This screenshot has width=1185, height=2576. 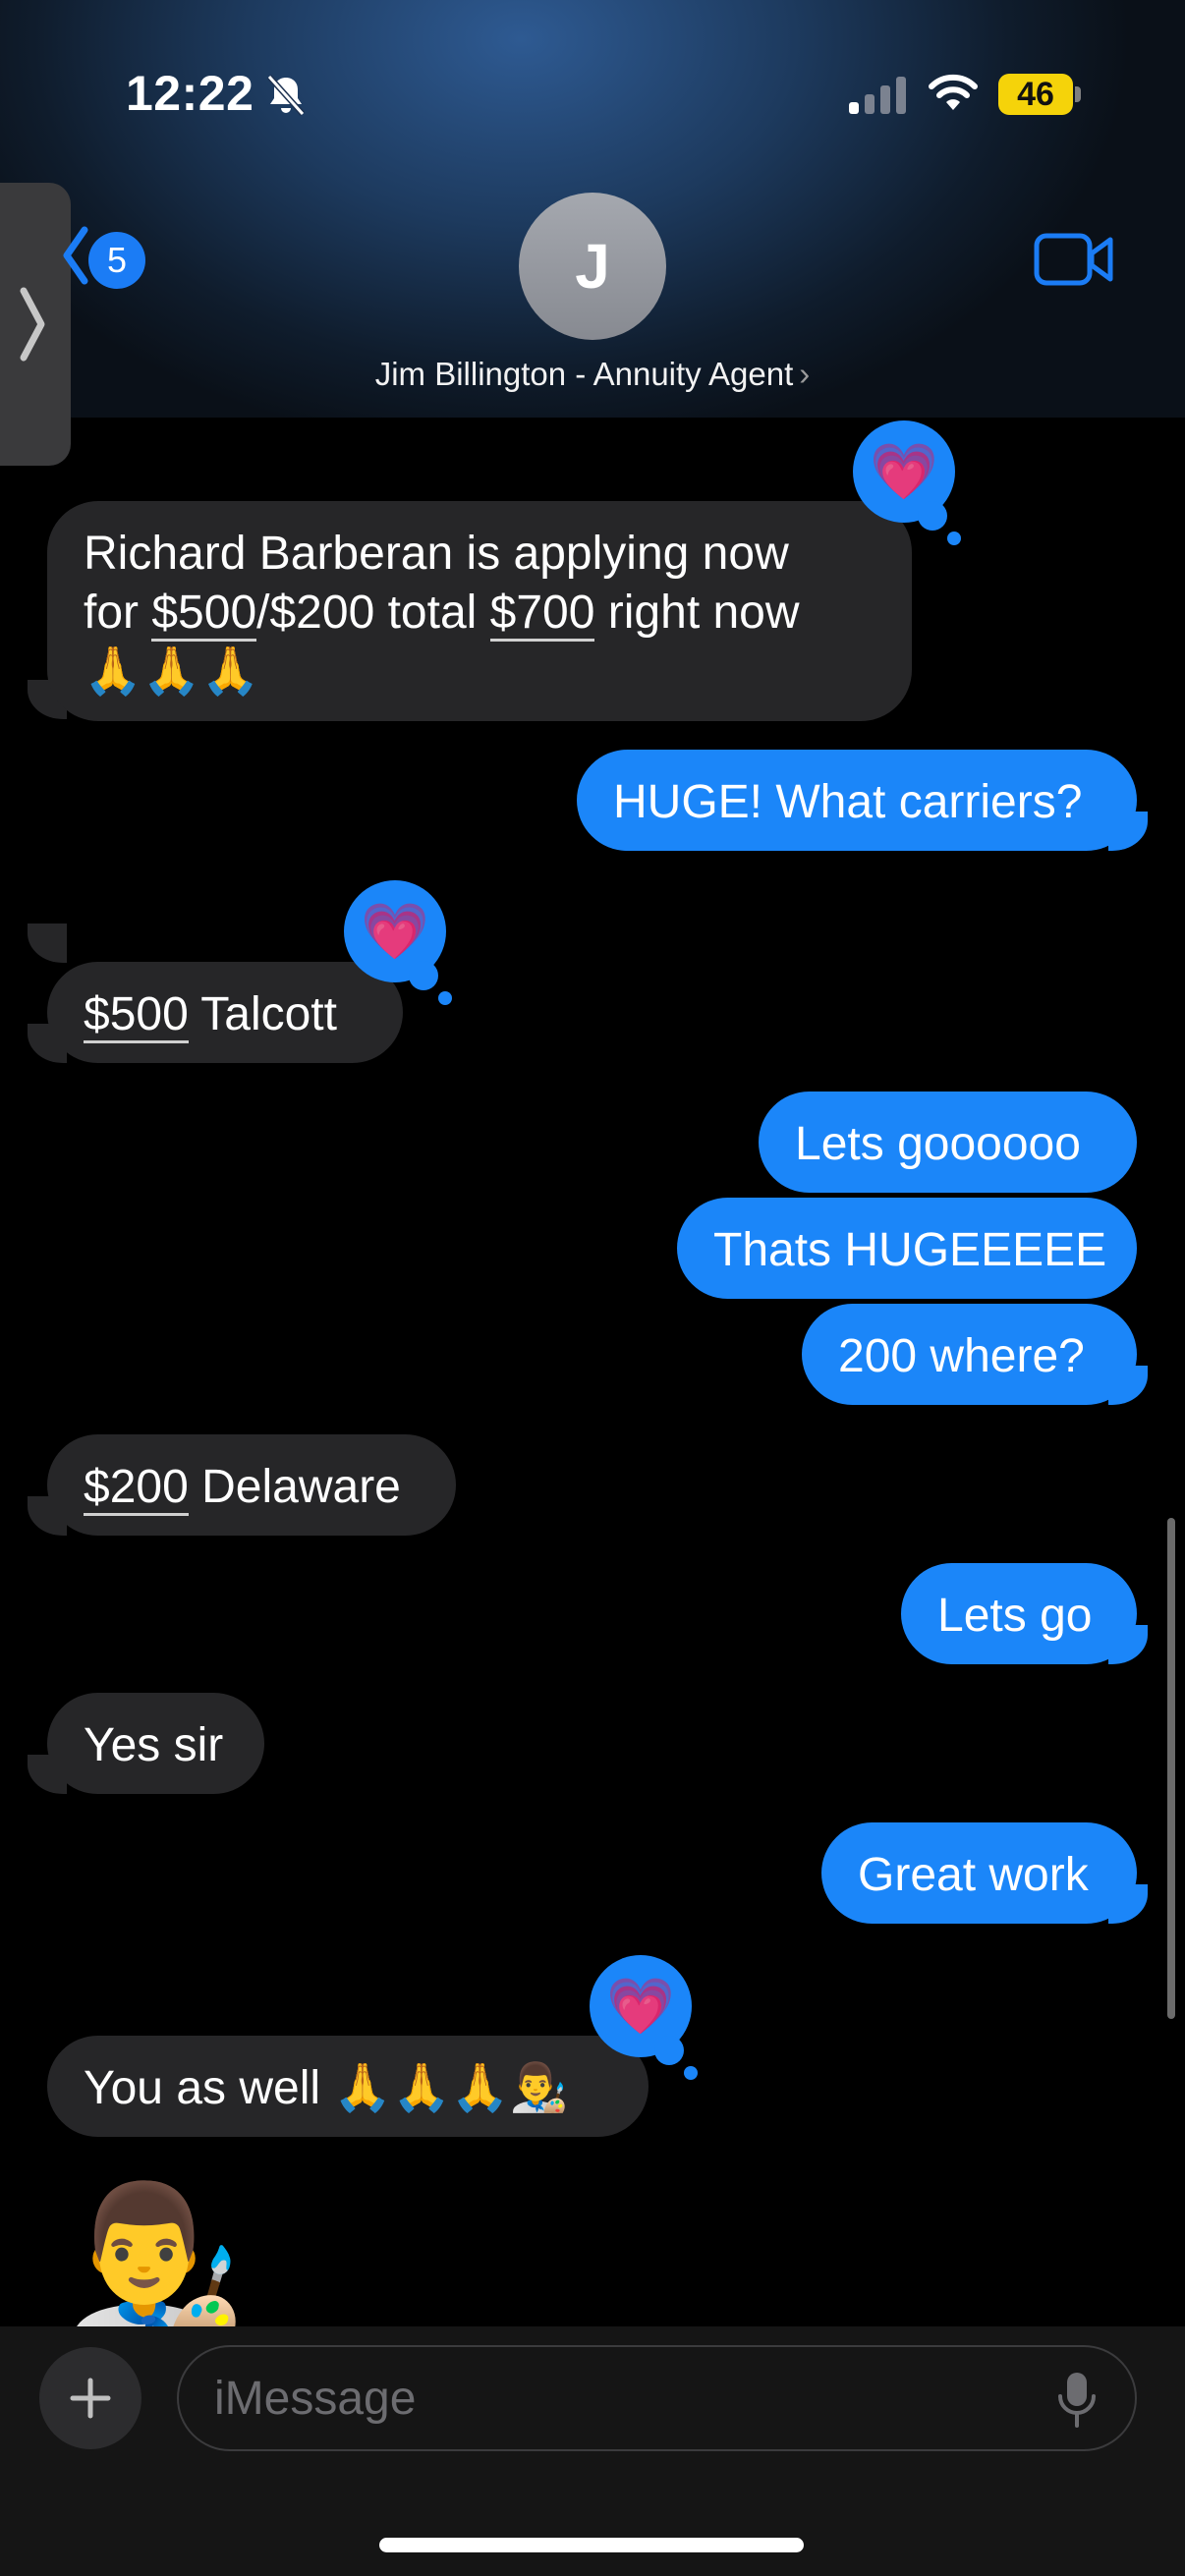 I want to click on status-time: 12:22, so click(x=190, y=93).